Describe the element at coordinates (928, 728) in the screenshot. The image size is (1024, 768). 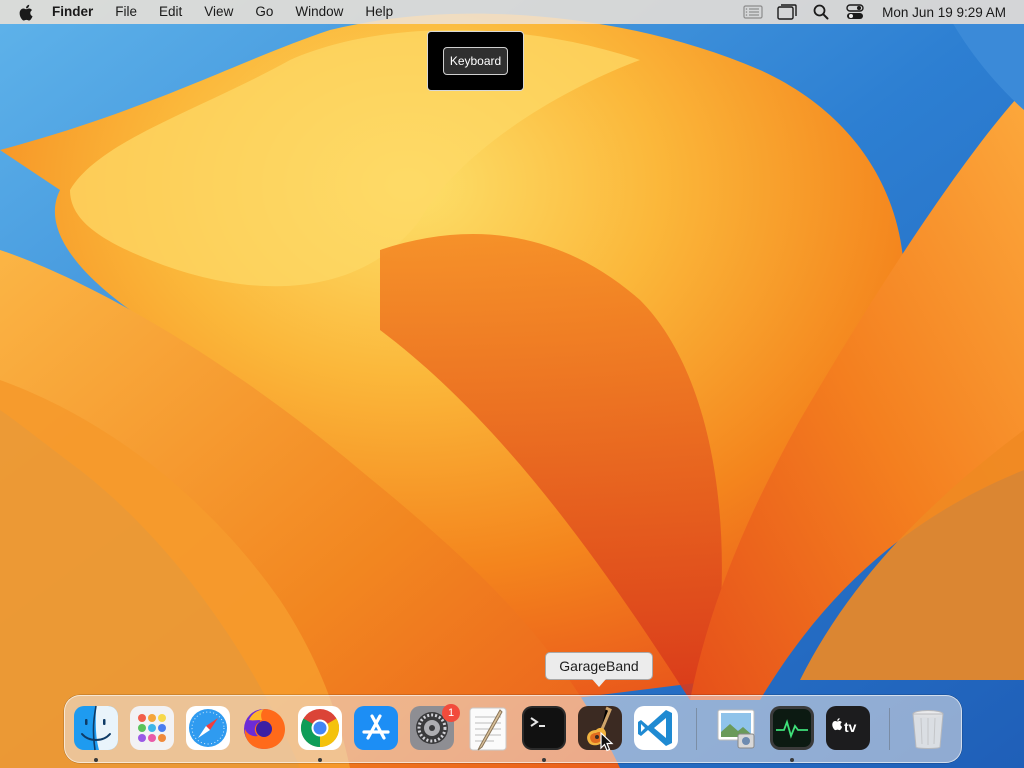
I see `trash-icon` at that location.